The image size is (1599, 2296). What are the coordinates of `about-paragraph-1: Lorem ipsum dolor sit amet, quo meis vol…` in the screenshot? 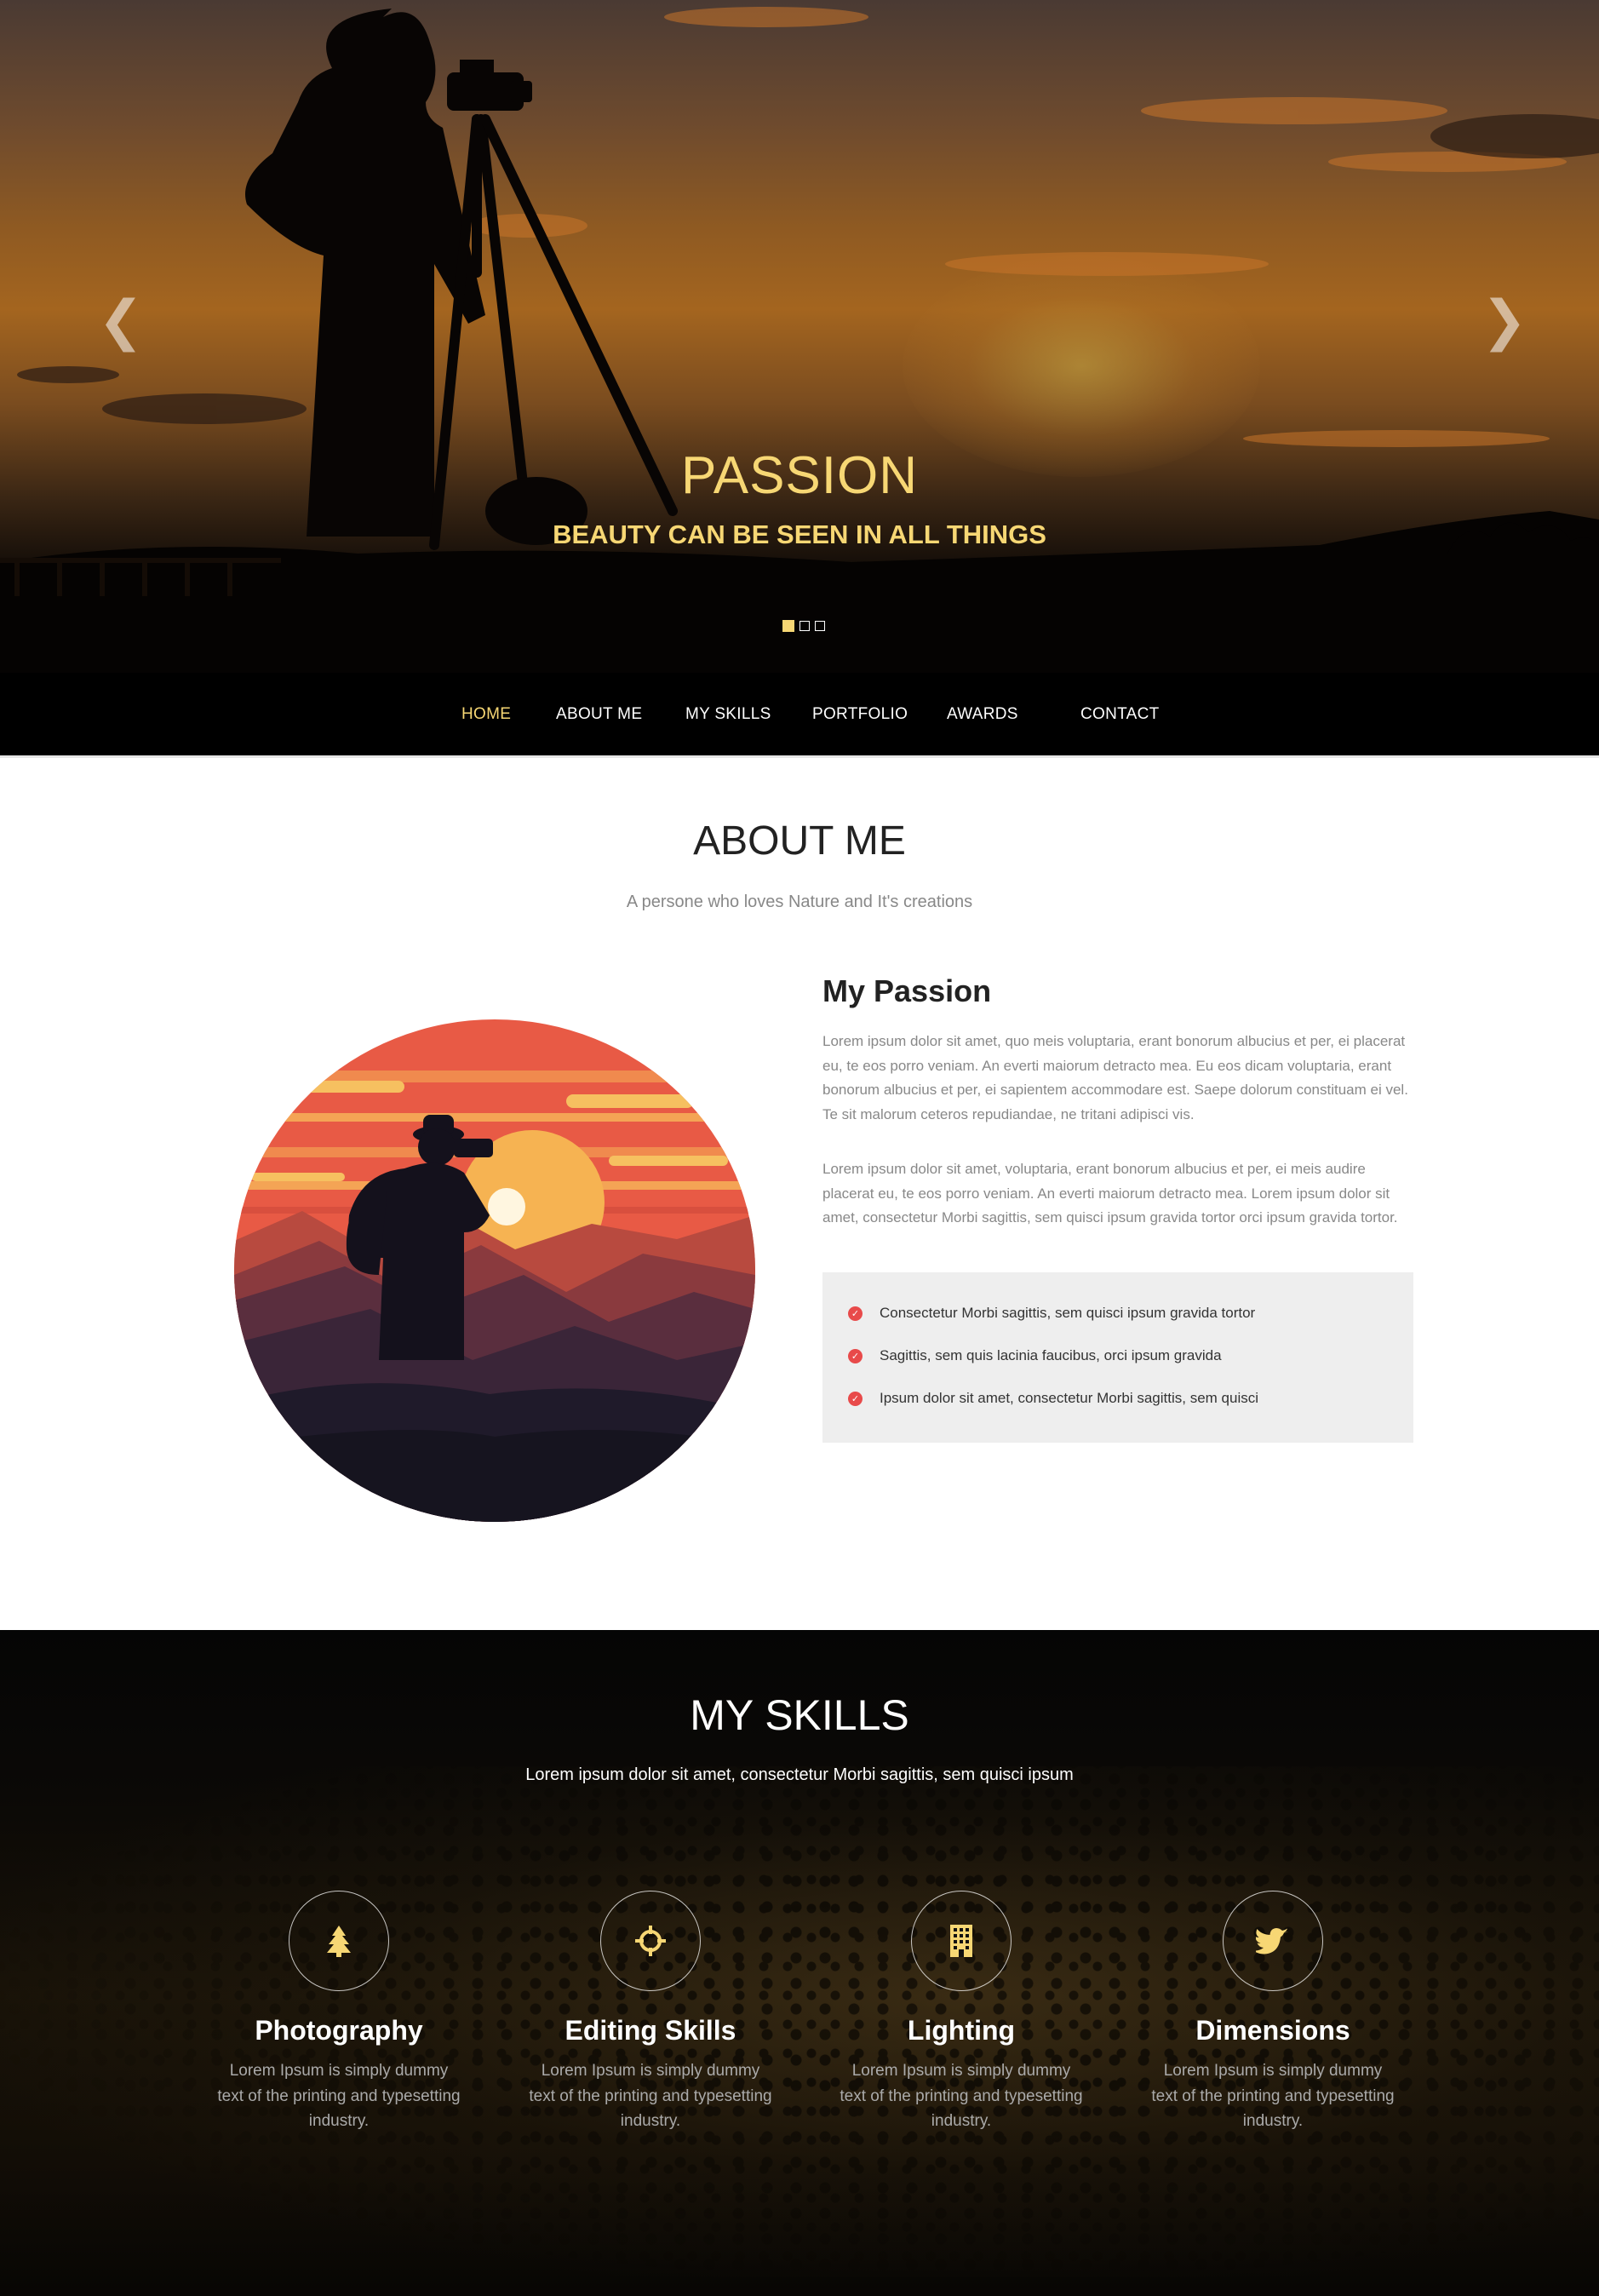 It's located at (1115, 1077).